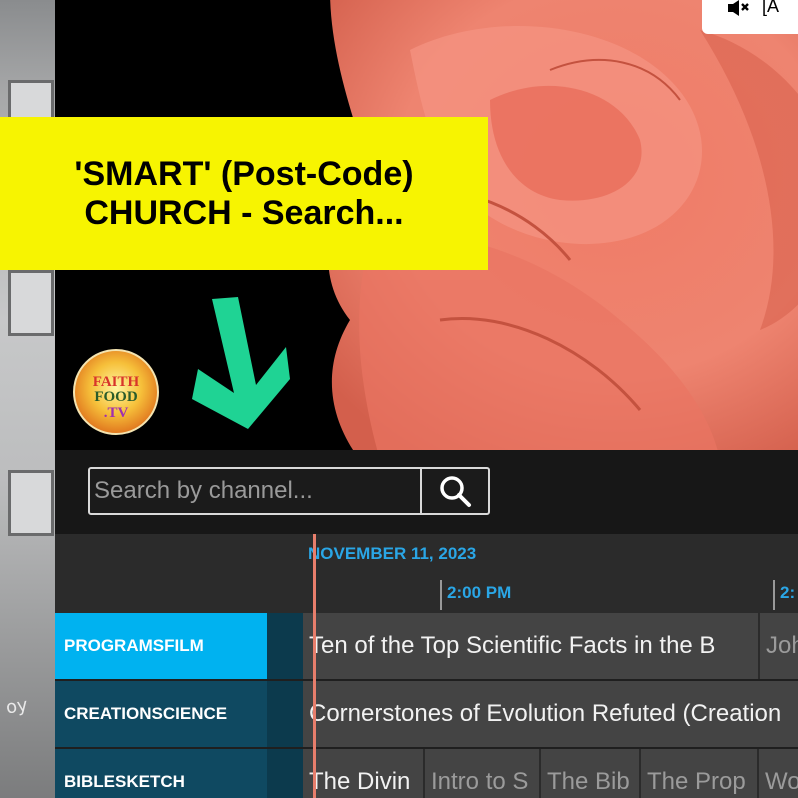 This screenshot has height=798, width=798. I want to click on banner-line-1: 'SMART' (Post-Code), so click(244, 173).